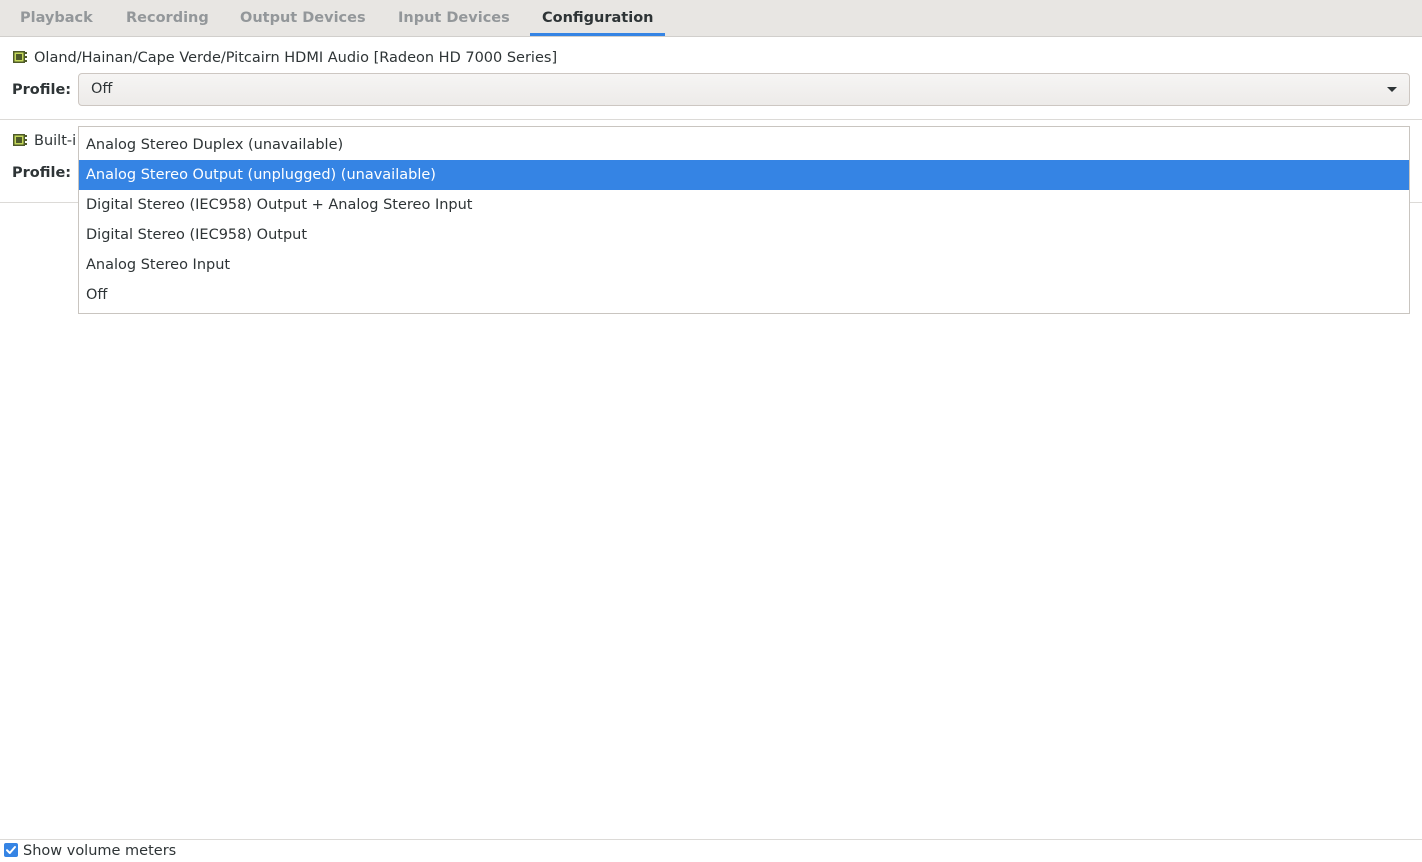  What do you see at coordinates (711, 839) in the screenshot?
I see `footer-separator` at bounding box center [711, 839].